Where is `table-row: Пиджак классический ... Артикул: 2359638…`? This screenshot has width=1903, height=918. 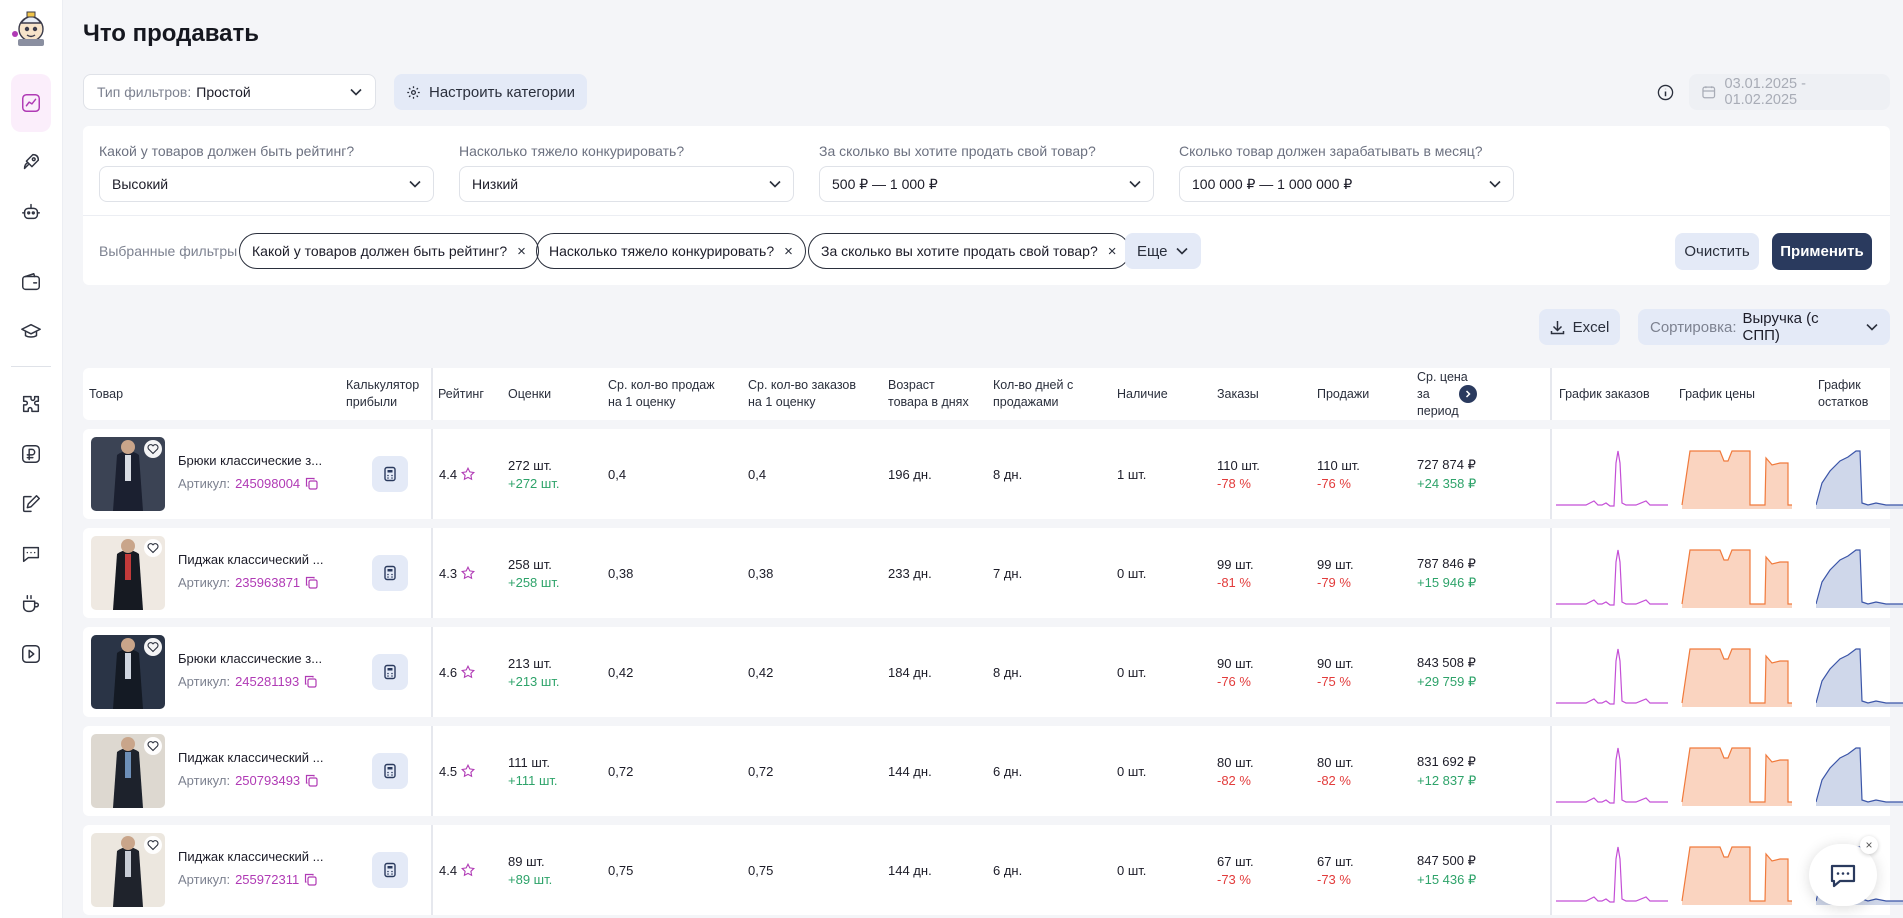
table-row: Пиджак классический ... Артикул: 2359638… is located at coordinates (993, 573).